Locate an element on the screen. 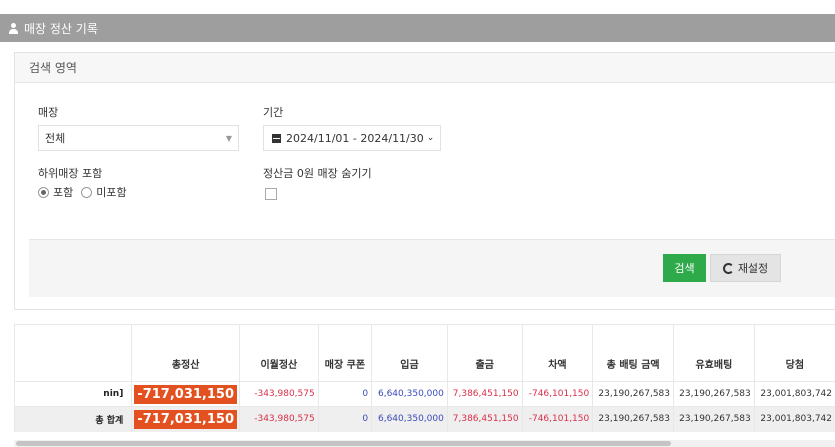 The height and width of the screenshot is (447, 835). calendar-icon is located at coordinates (276, 138).